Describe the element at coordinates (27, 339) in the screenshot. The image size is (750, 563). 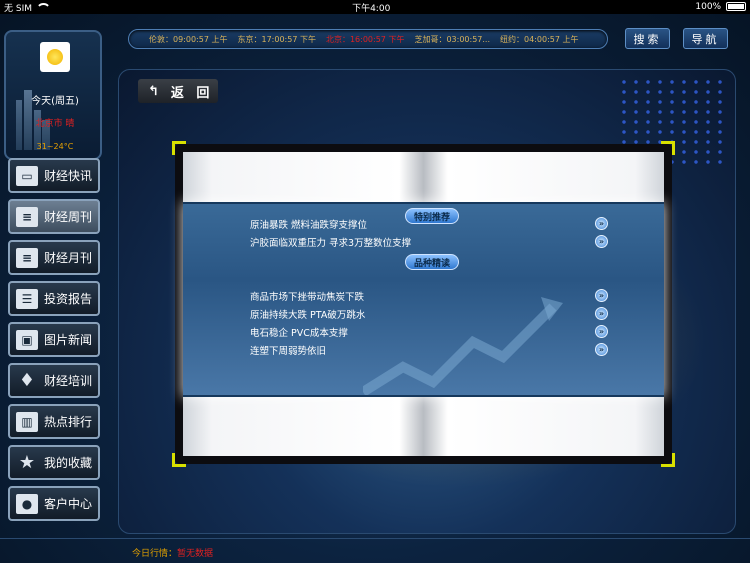
I see `picture-icon: ▣` at that location.